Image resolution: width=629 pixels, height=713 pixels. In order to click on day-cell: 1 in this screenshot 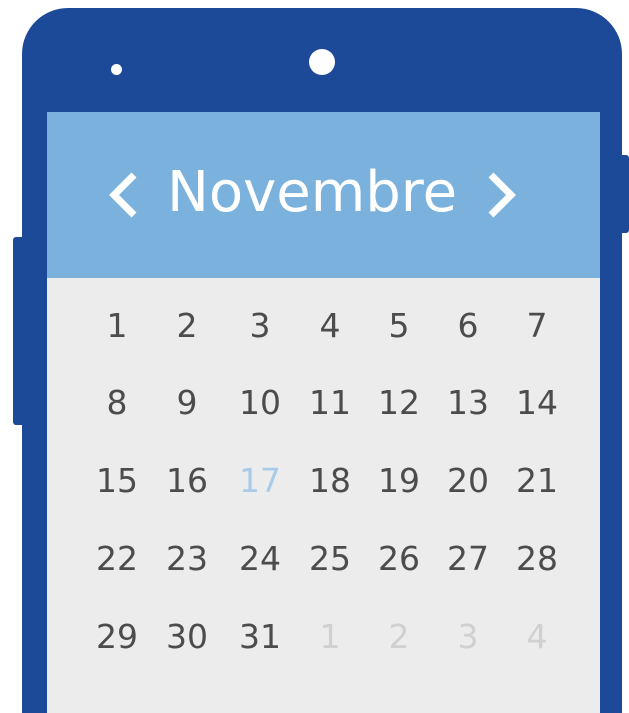, I will do `click(117, 326)`.